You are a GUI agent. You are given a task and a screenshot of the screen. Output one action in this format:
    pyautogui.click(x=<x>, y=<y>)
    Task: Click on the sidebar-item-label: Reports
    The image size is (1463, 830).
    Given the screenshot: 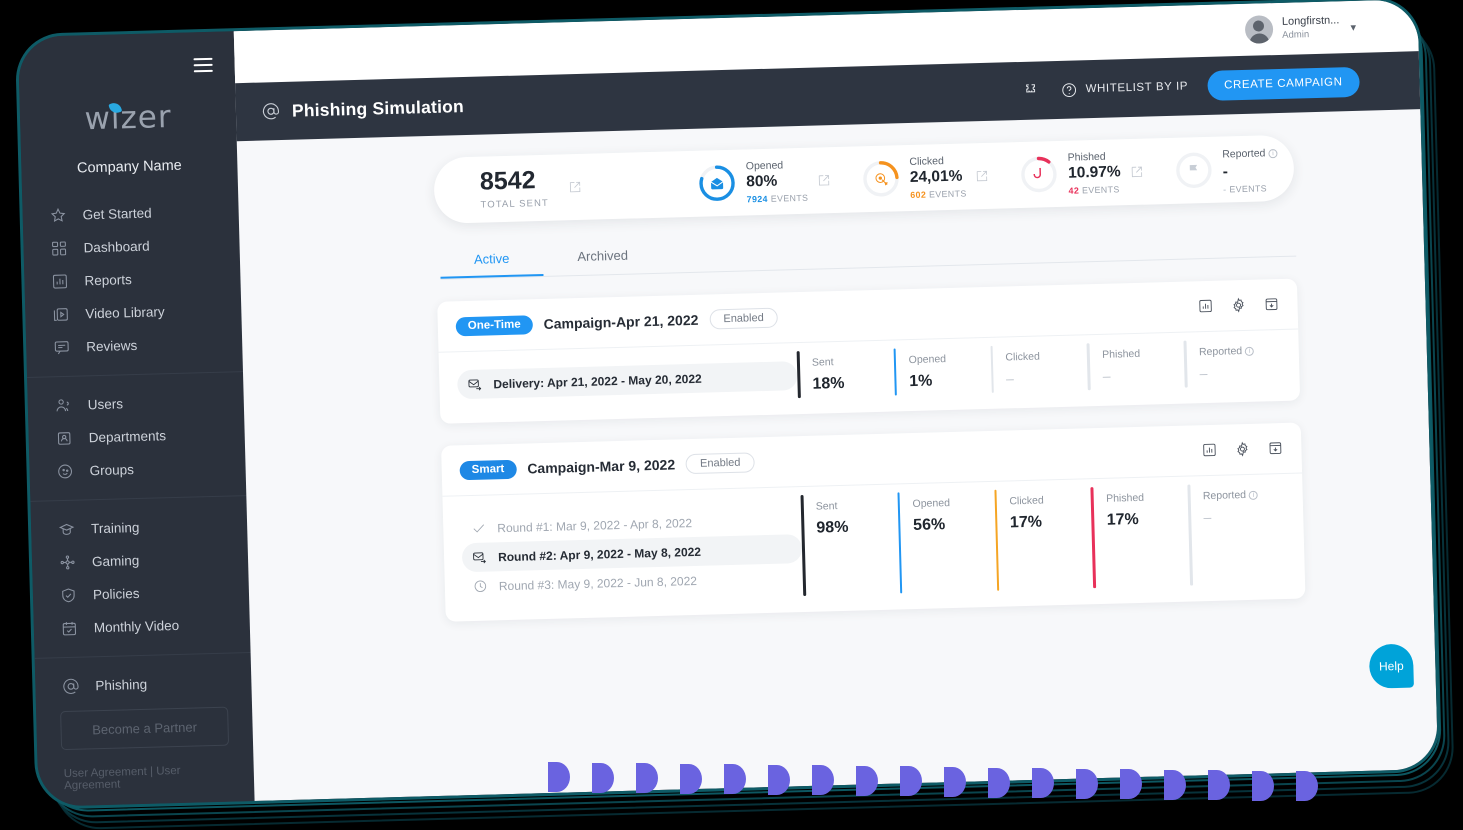 What is the action you would take?
    pyautogui.click(x=108, y=280)
    